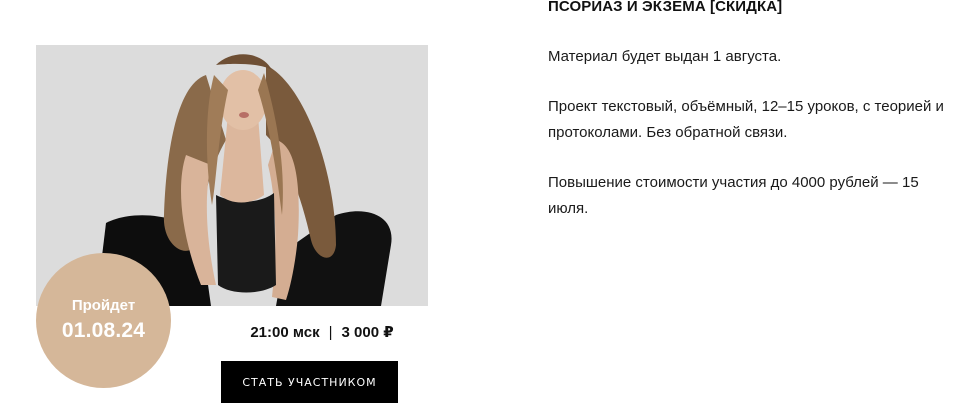  Describe the element at coordinates (665, 56) in the screenshot. I see `release-date-text: Материал будет выдан 1 августа.` at that location.